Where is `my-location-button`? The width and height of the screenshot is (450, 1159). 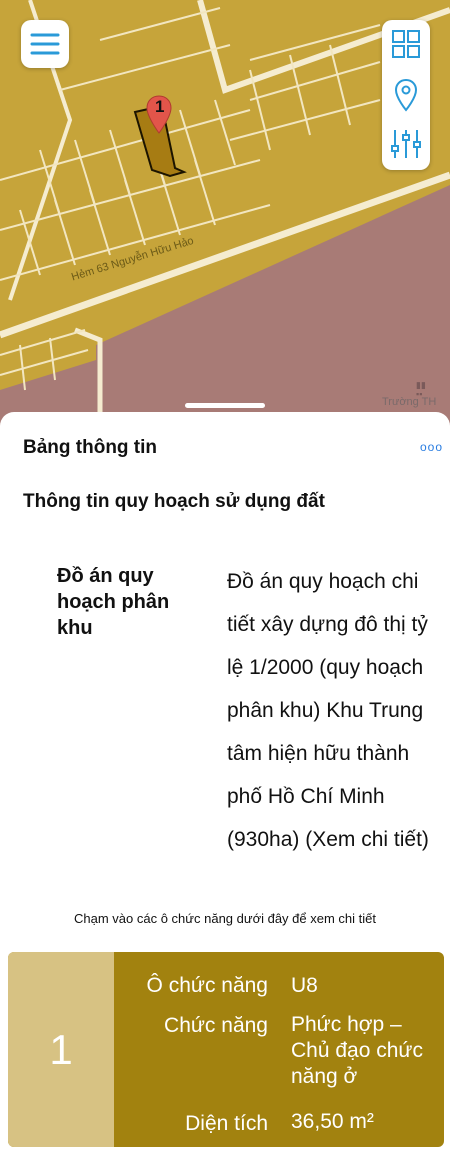 my-location-button is located at coordinates (406, 95).